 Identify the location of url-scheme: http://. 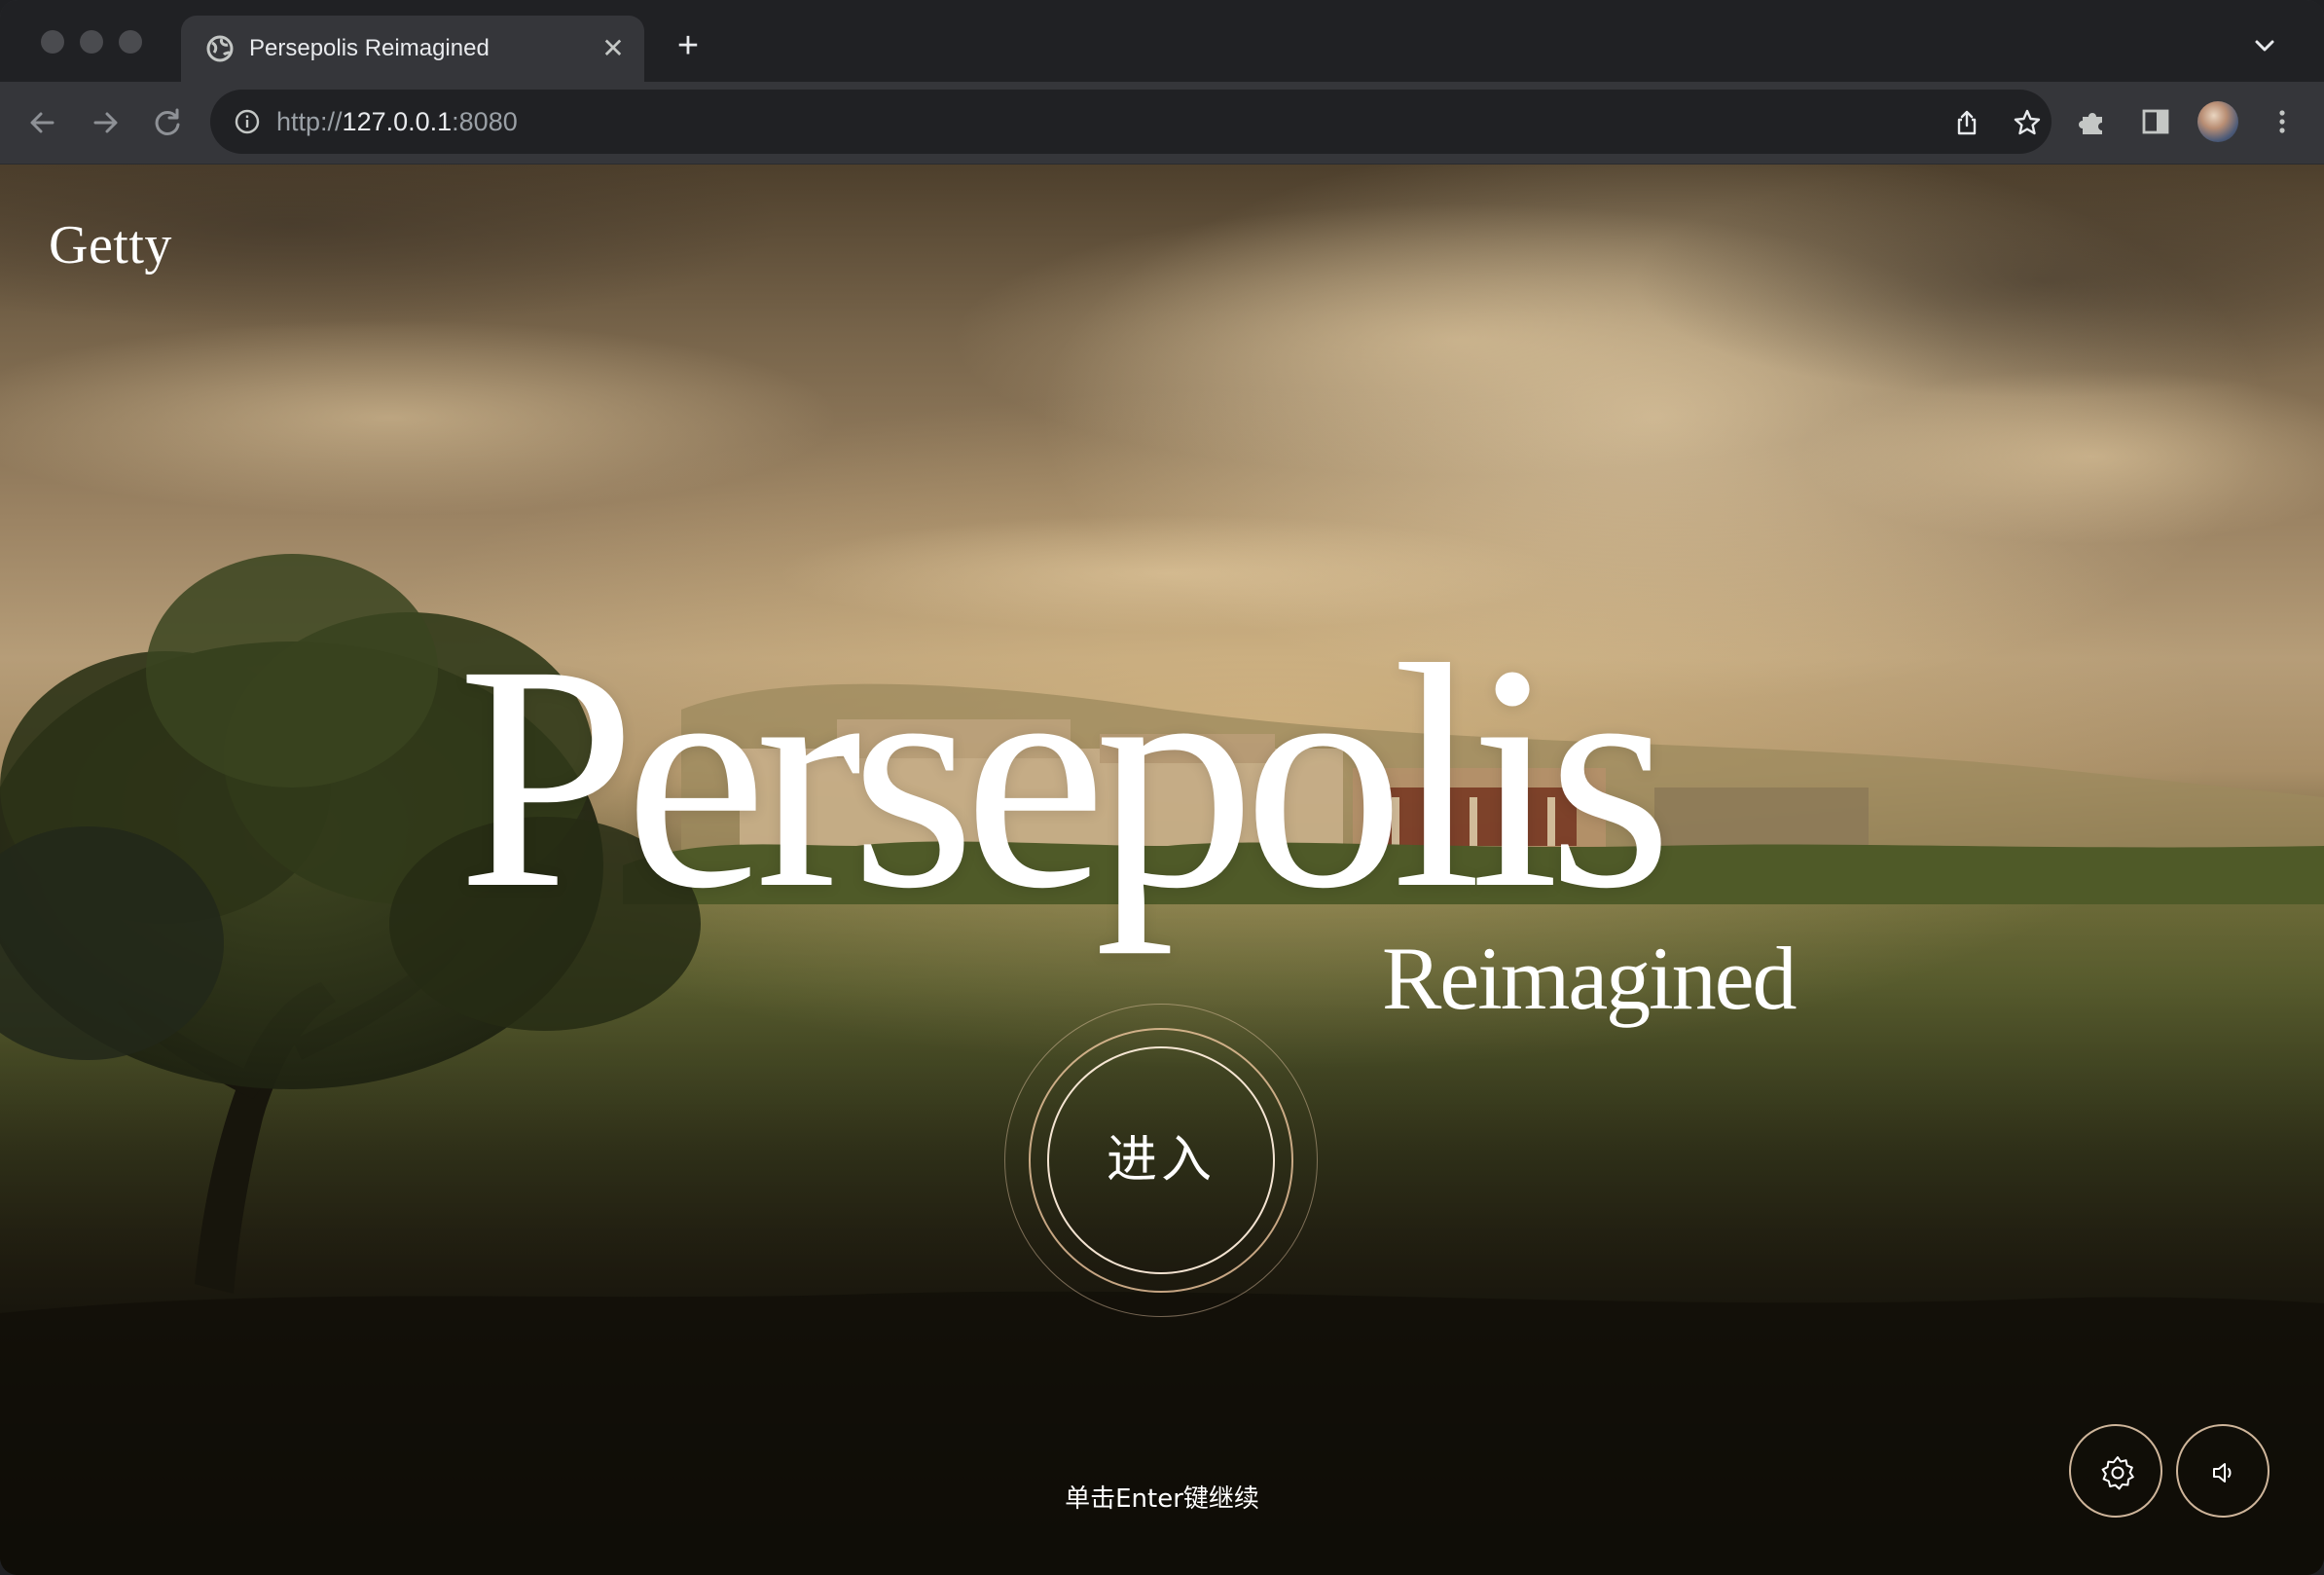
(309, 122).